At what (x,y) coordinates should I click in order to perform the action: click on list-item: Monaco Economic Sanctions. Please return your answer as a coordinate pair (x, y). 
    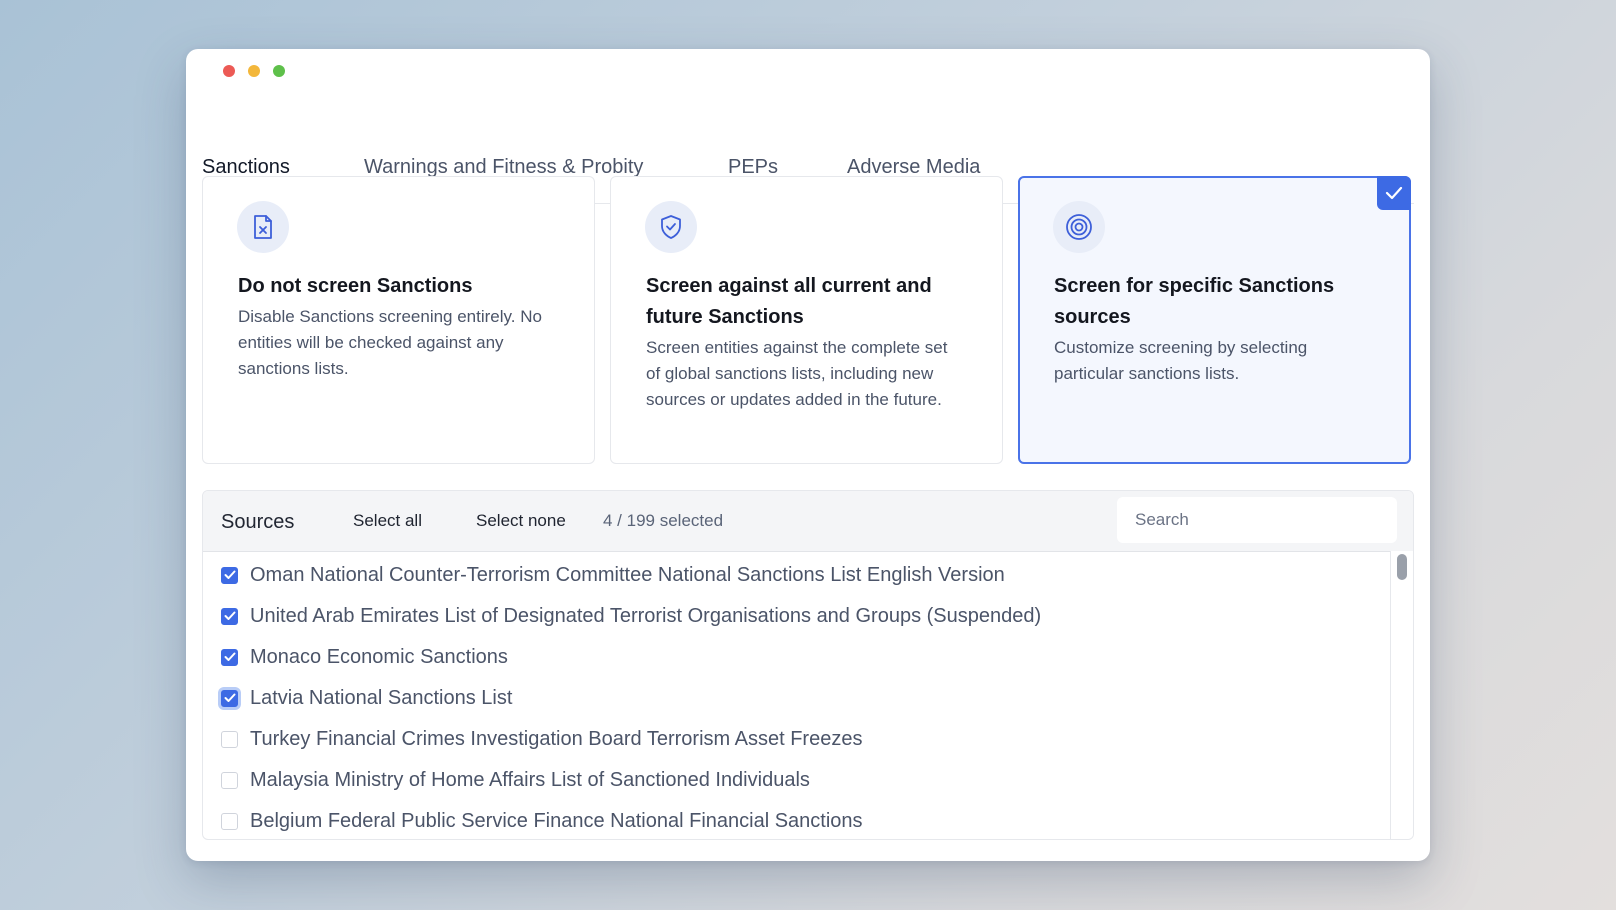
    Looking at the image, I should click on (364, 657).